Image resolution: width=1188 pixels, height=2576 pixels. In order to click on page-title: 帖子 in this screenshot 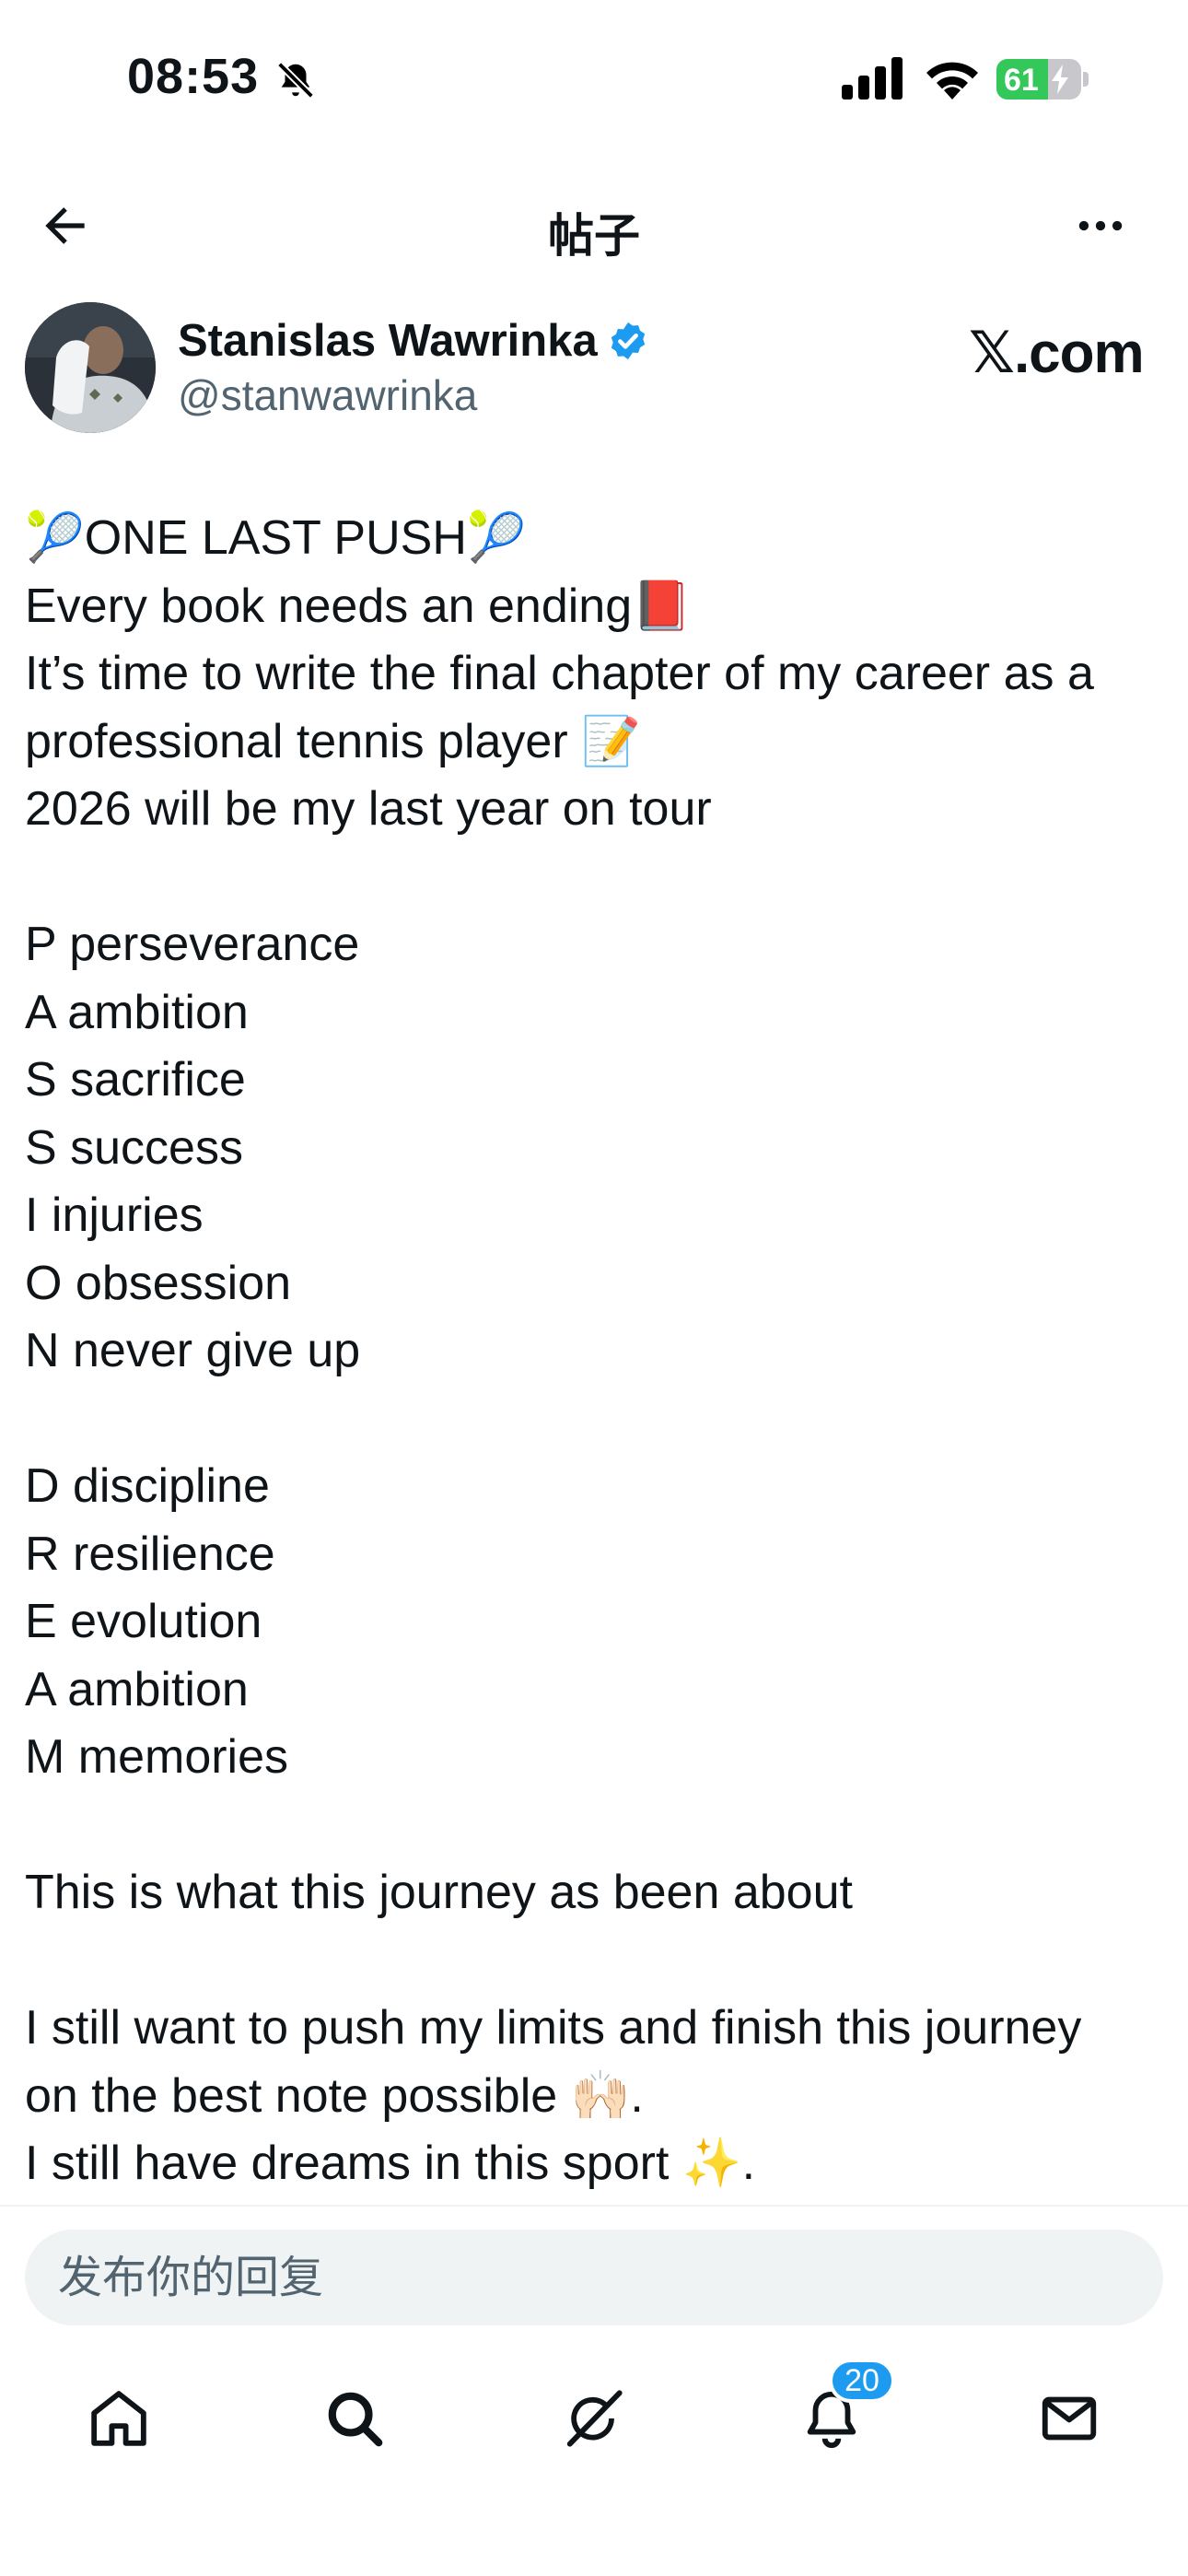, I will do `click(594, 236)`.